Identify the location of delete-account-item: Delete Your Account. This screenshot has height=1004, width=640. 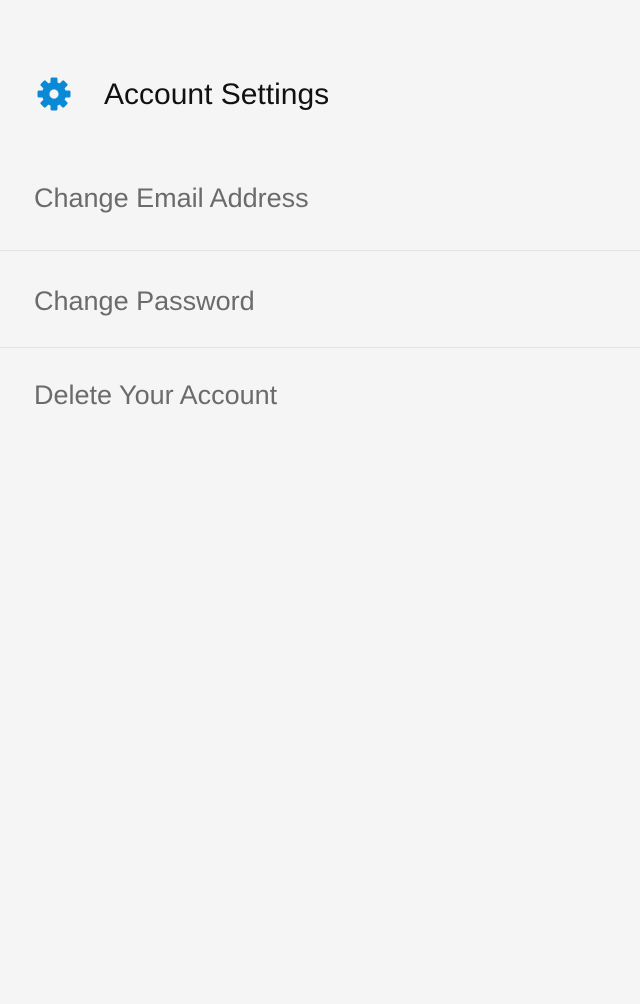
(320, 398).